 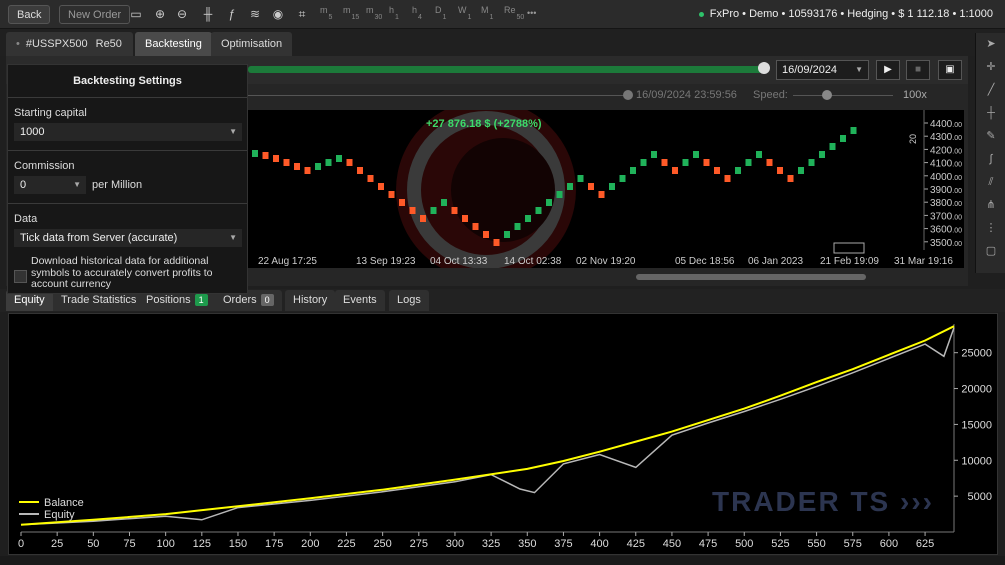 What do you see at coordinates (491, 544) in the screenshot?
I see `x-tick-label: 325` at bounding box center [491, 544].